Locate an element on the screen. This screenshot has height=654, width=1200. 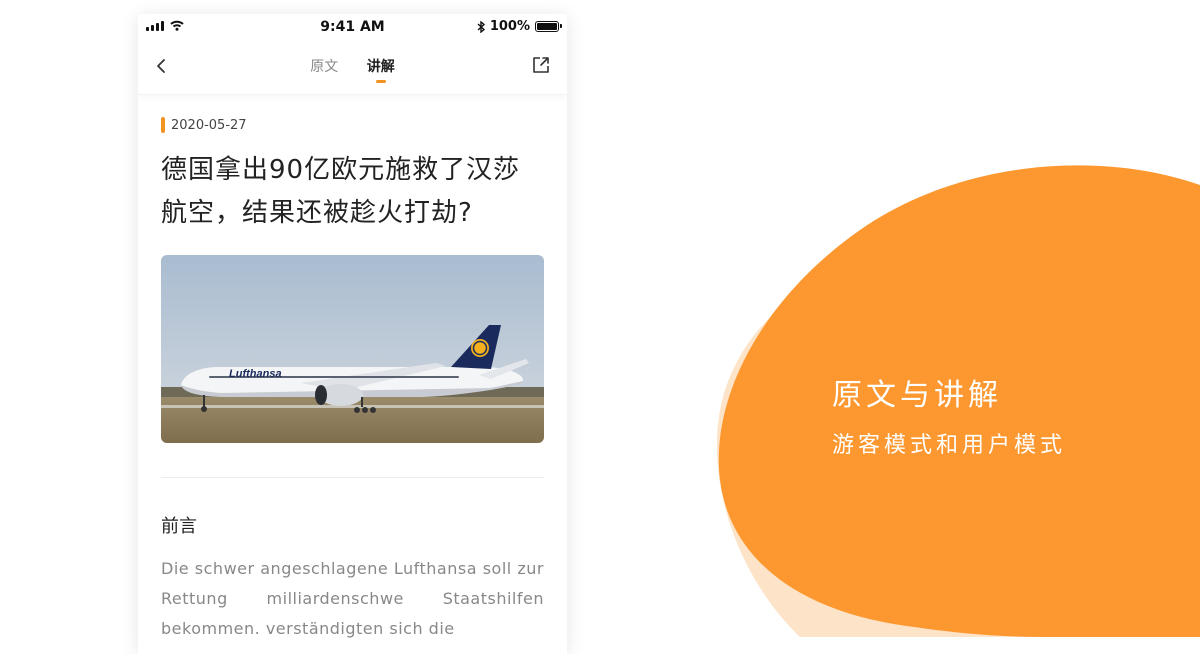
tab-bar: 原文 讲解 is located at coordinates (352, 69).